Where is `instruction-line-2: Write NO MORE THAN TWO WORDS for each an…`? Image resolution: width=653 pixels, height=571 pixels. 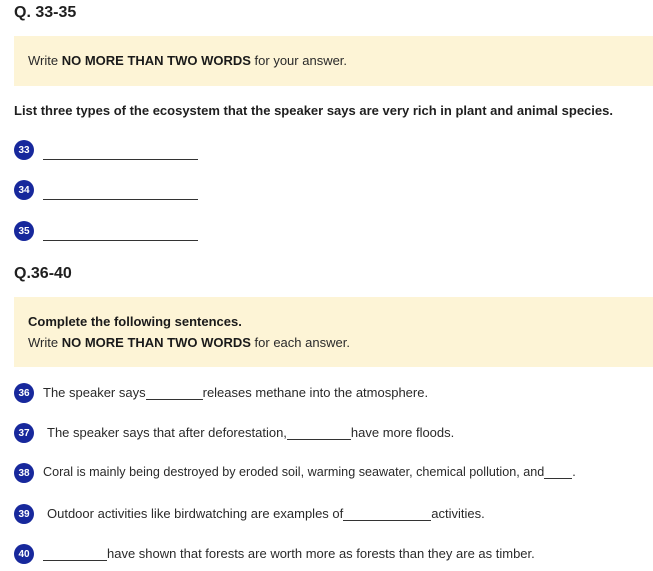 instruction-line-2: Write NO MORE THAN TWO WORDS for each an… is located at coordinates (189, 342).